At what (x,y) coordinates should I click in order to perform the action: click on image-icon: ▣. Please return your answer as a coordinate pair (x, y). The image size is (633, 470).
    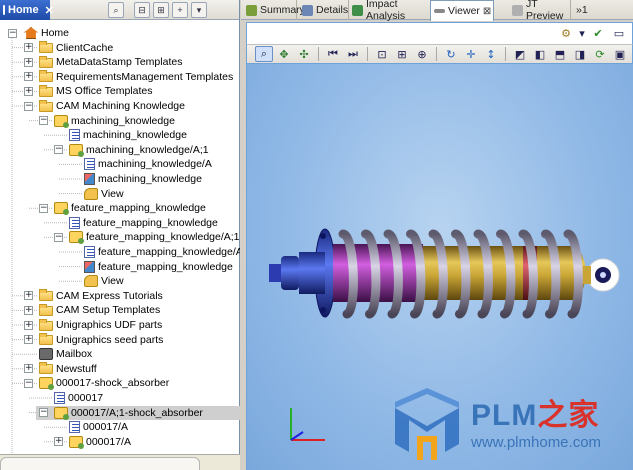
    Looking at the image, I should click on (620, 54).